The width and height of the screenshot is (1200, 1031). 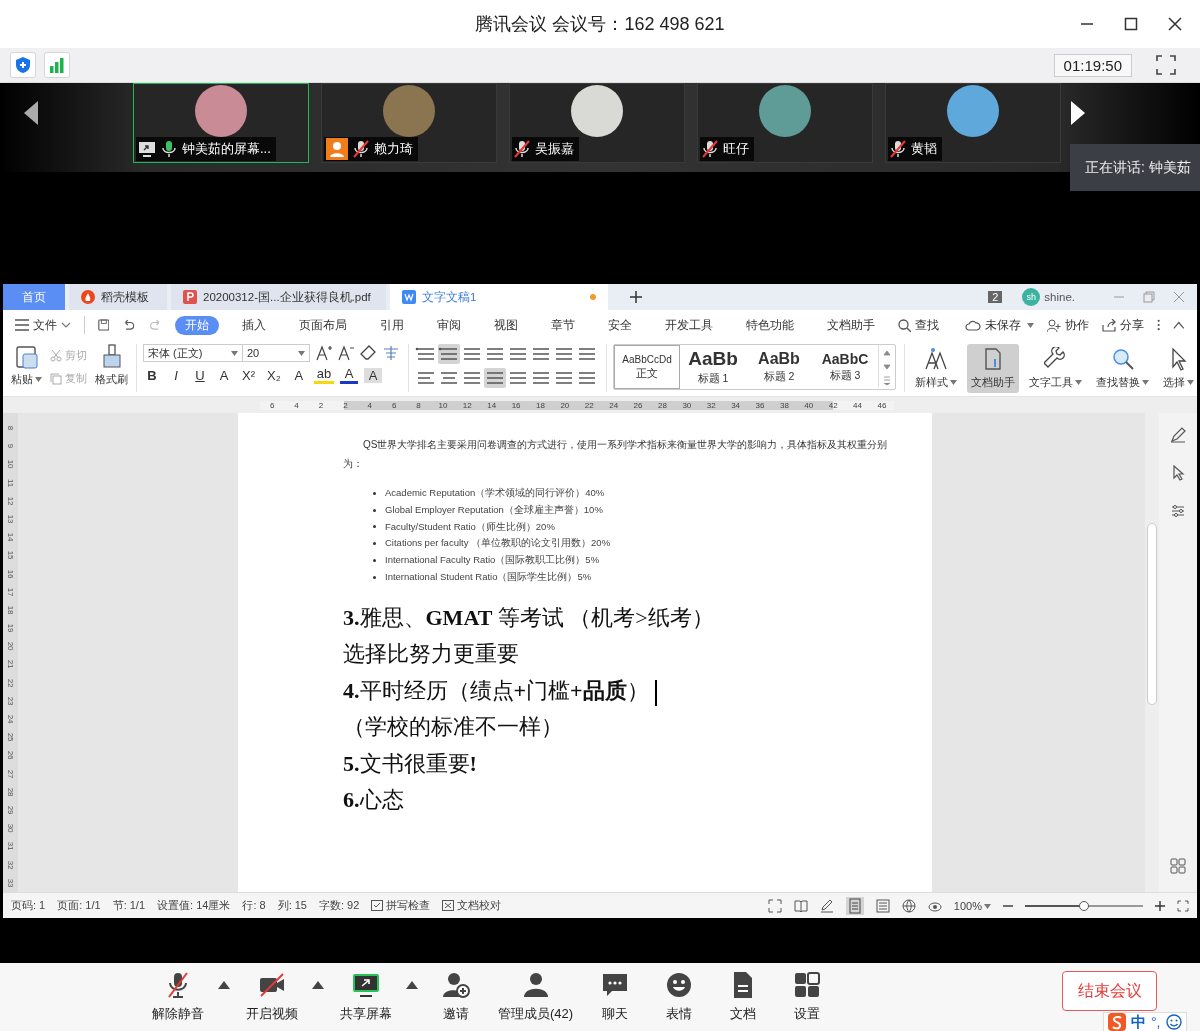 What do you see at coordinates (346, 353) in the screenshot?
I see `shrink-font-icon` at bounding box center [346, 353].